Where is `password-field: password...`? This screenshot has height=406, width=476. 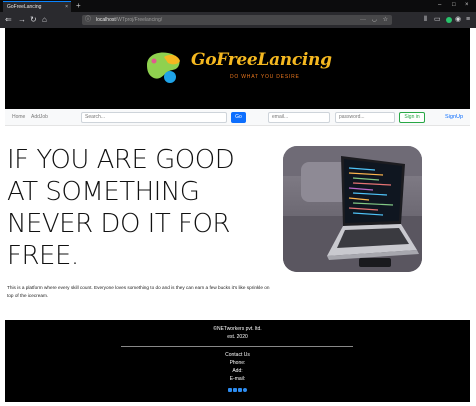
password-field: password... is located at coordinates (365, 117).